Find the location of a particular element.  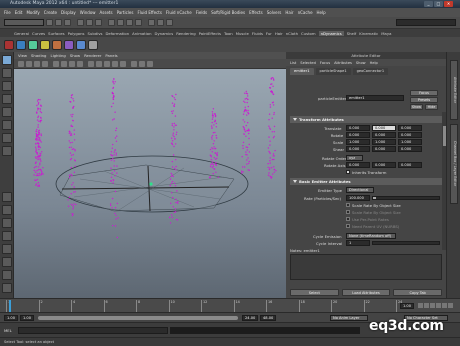

collider-icon is located at coordinates (57, 44).